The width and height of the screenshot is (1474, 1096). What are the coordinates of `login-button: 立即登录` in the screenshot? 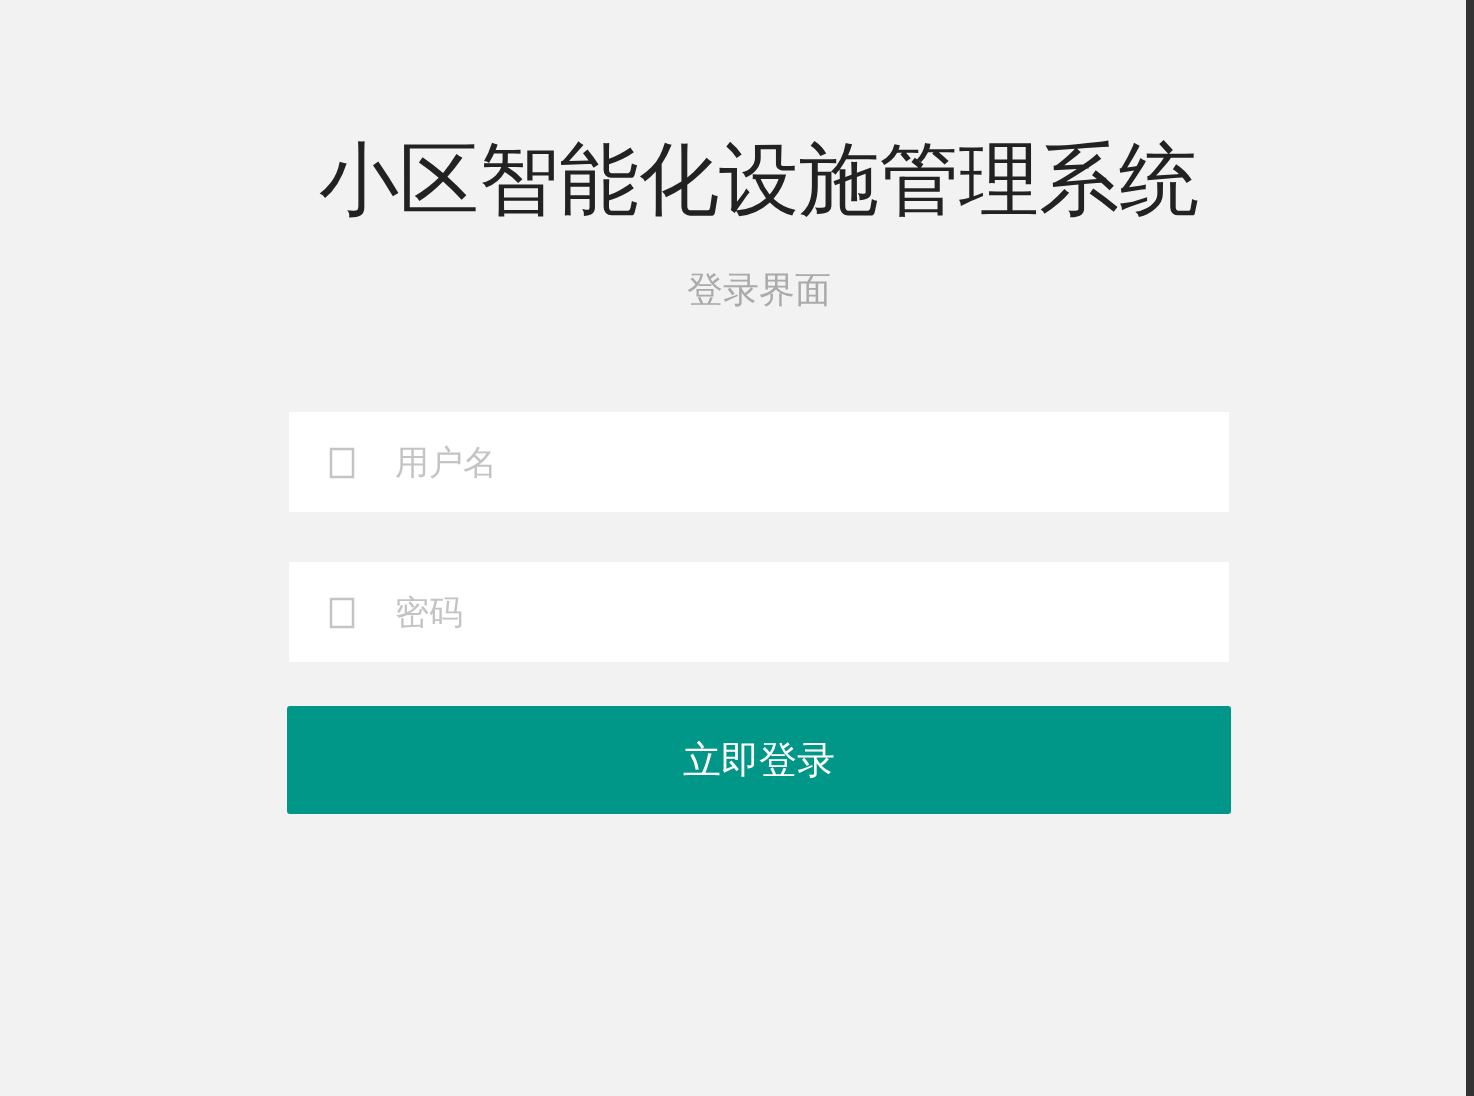 It's located at (759, 760).